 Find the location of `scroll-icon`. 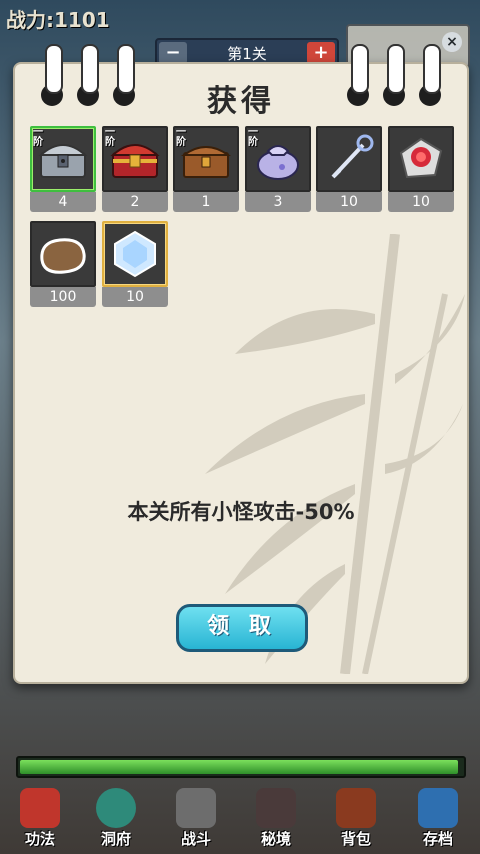

scroll-icon is located at coordinates (40, 808).